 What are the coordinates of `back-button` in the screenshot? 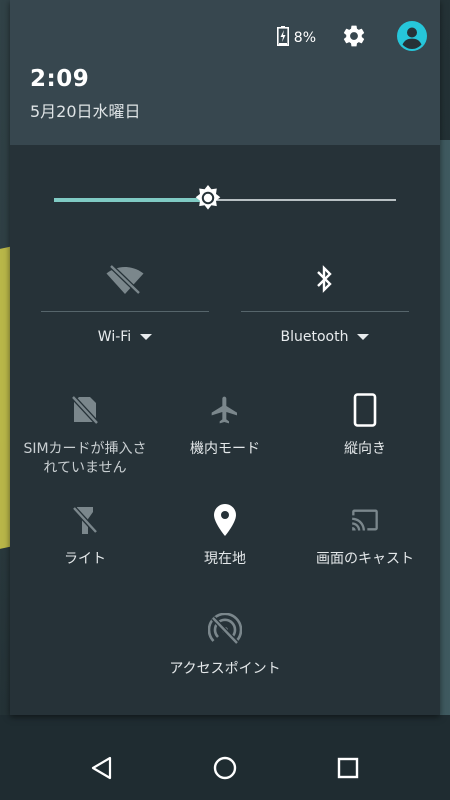 It's located at (102, 770).